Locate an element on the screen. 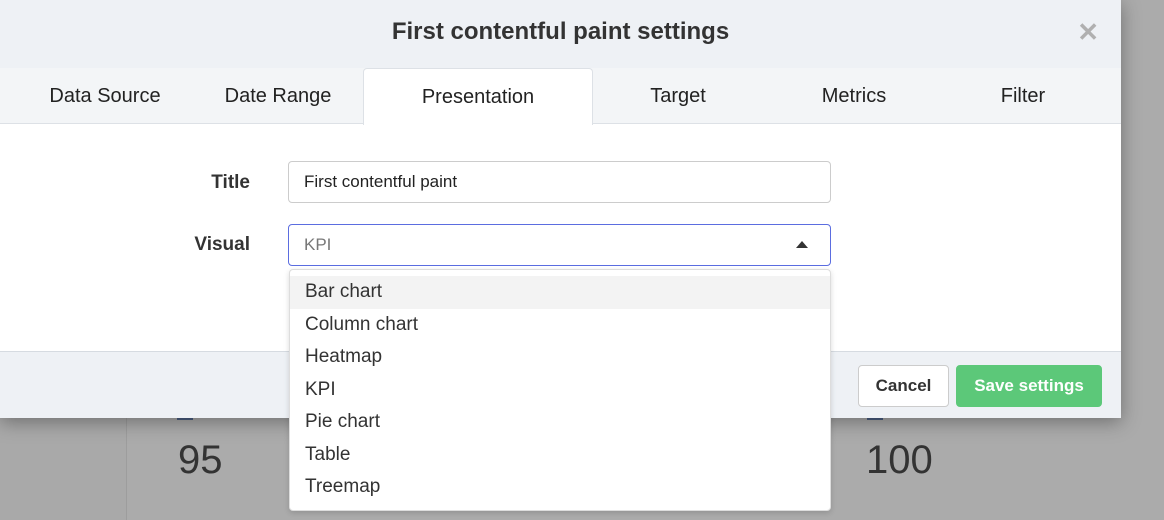 The height and width of the screenshot is (520, 1164). kpi-value: 95 is located at coordinates (200, 460).